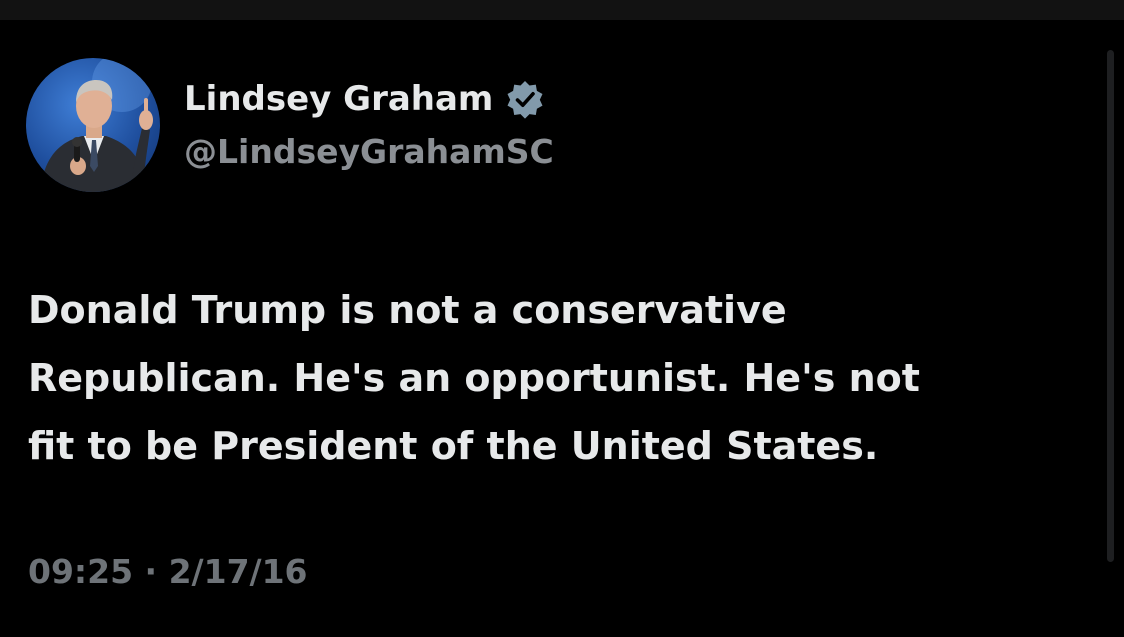 This screenshot has height=637, width=1124. I want to click on tweet-text-line: Donald Trump is not a conservative, so click(407, 310).